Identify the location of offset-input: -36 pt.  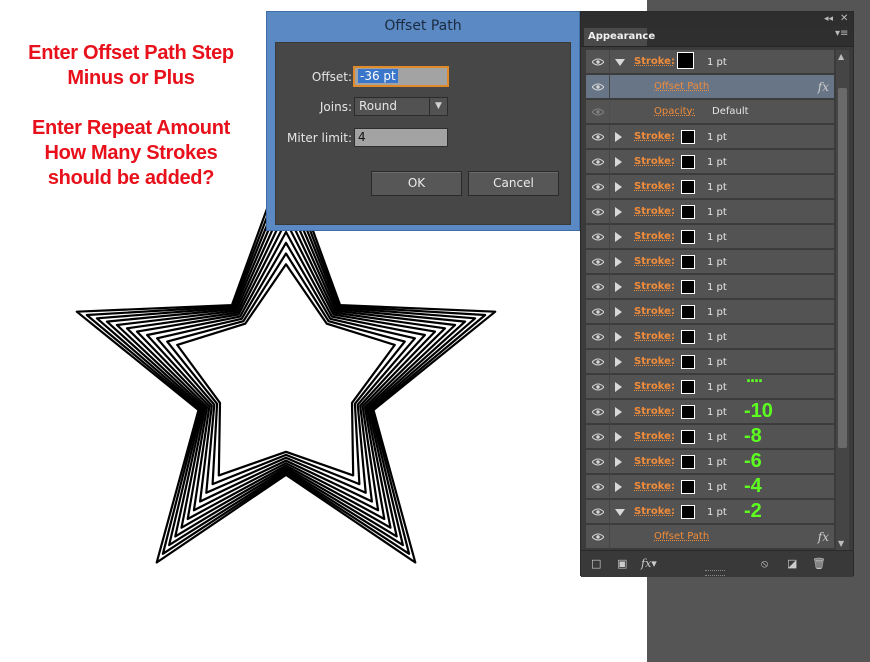
(401, 76).